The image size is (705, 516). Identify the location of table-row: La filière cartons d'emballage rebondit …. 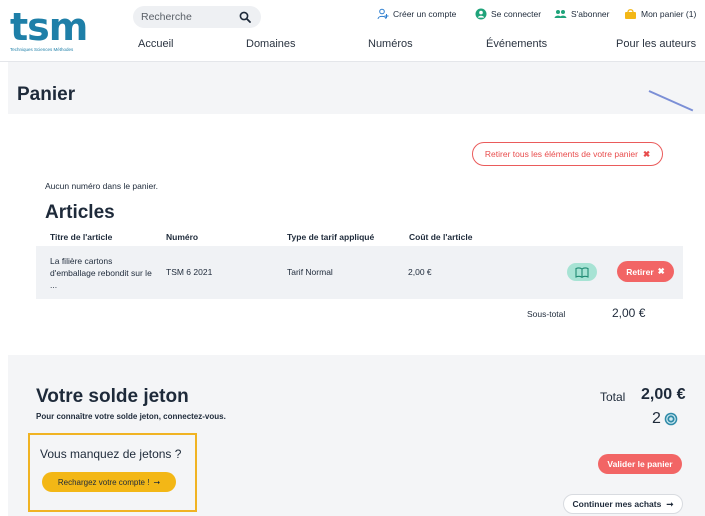
(359, 272).